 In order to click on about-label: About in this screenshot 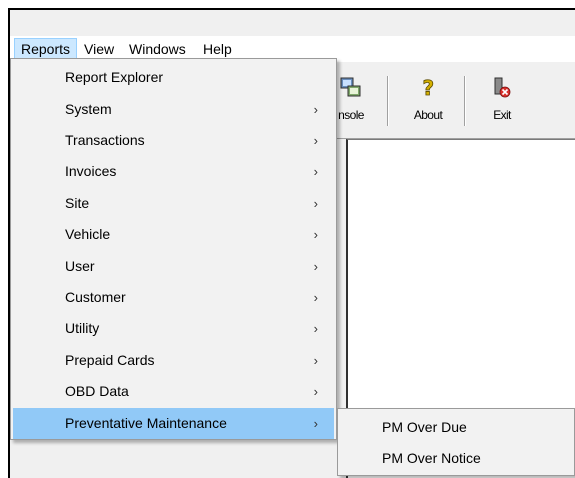, I will do `click(428, 115)`.